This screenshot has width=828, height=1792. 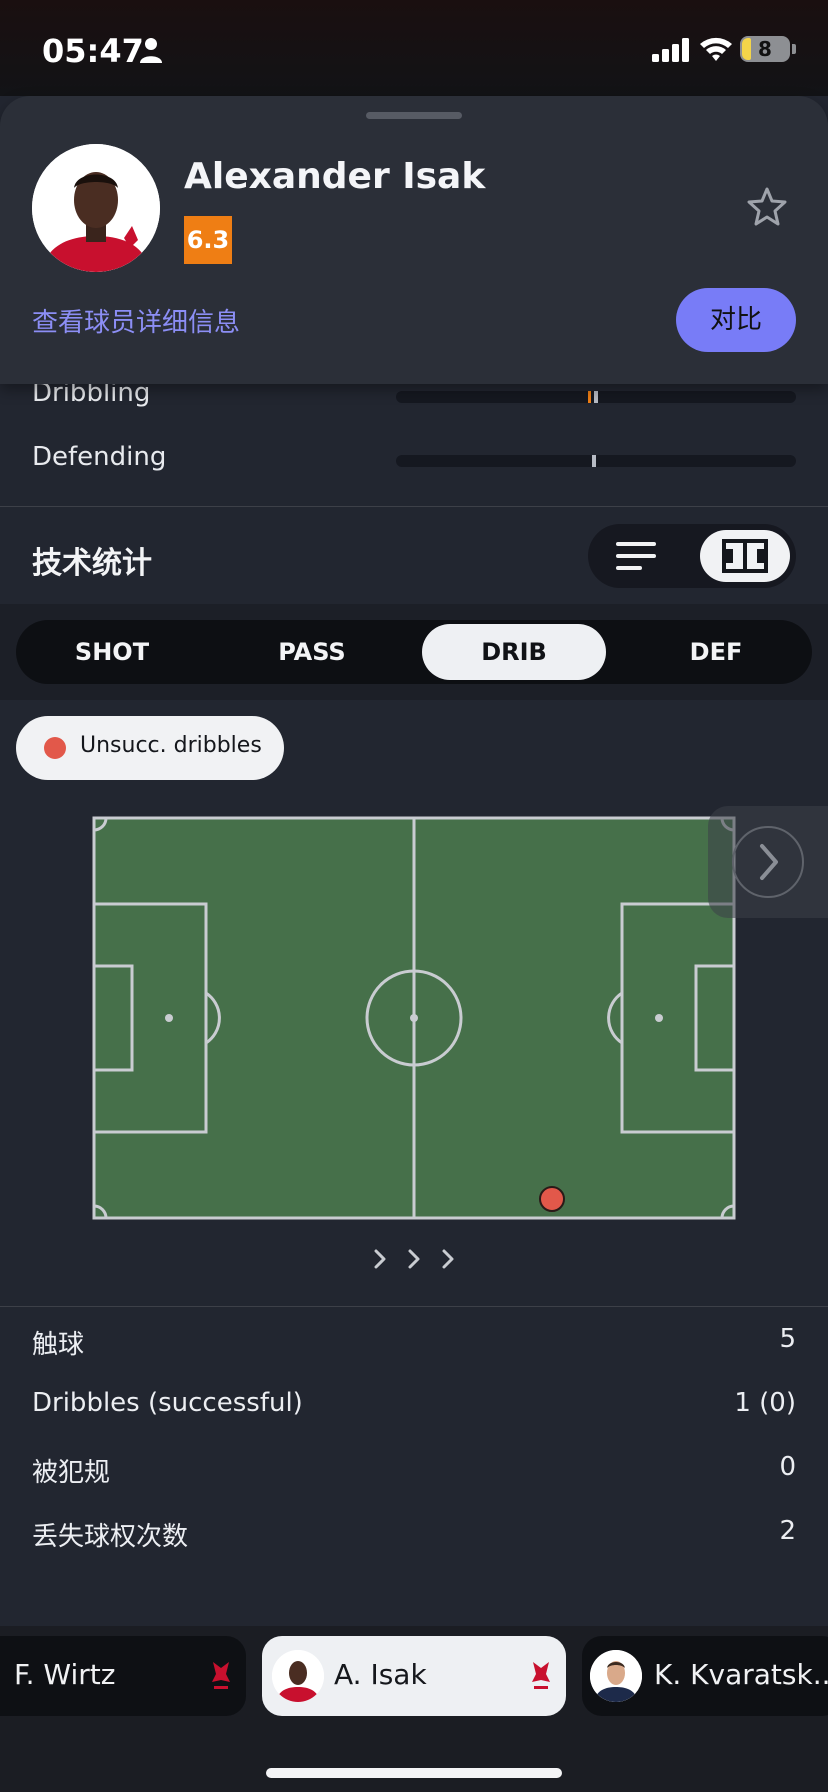 I want to click on legend-label: Unsucc. dribbles, so click(x=171, y=745).